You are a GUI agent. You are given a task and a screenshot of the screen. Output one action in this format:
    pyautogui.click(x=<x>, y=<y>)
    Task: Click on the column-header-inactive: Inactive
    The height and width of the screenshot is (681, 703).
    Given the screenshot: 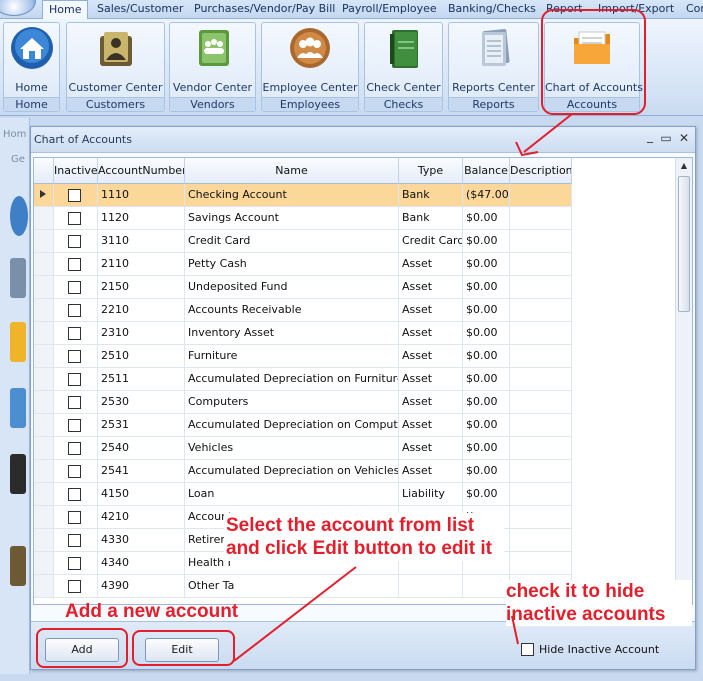 What is the action you would take?
    pyautogui.click(x=76, y=171)
    